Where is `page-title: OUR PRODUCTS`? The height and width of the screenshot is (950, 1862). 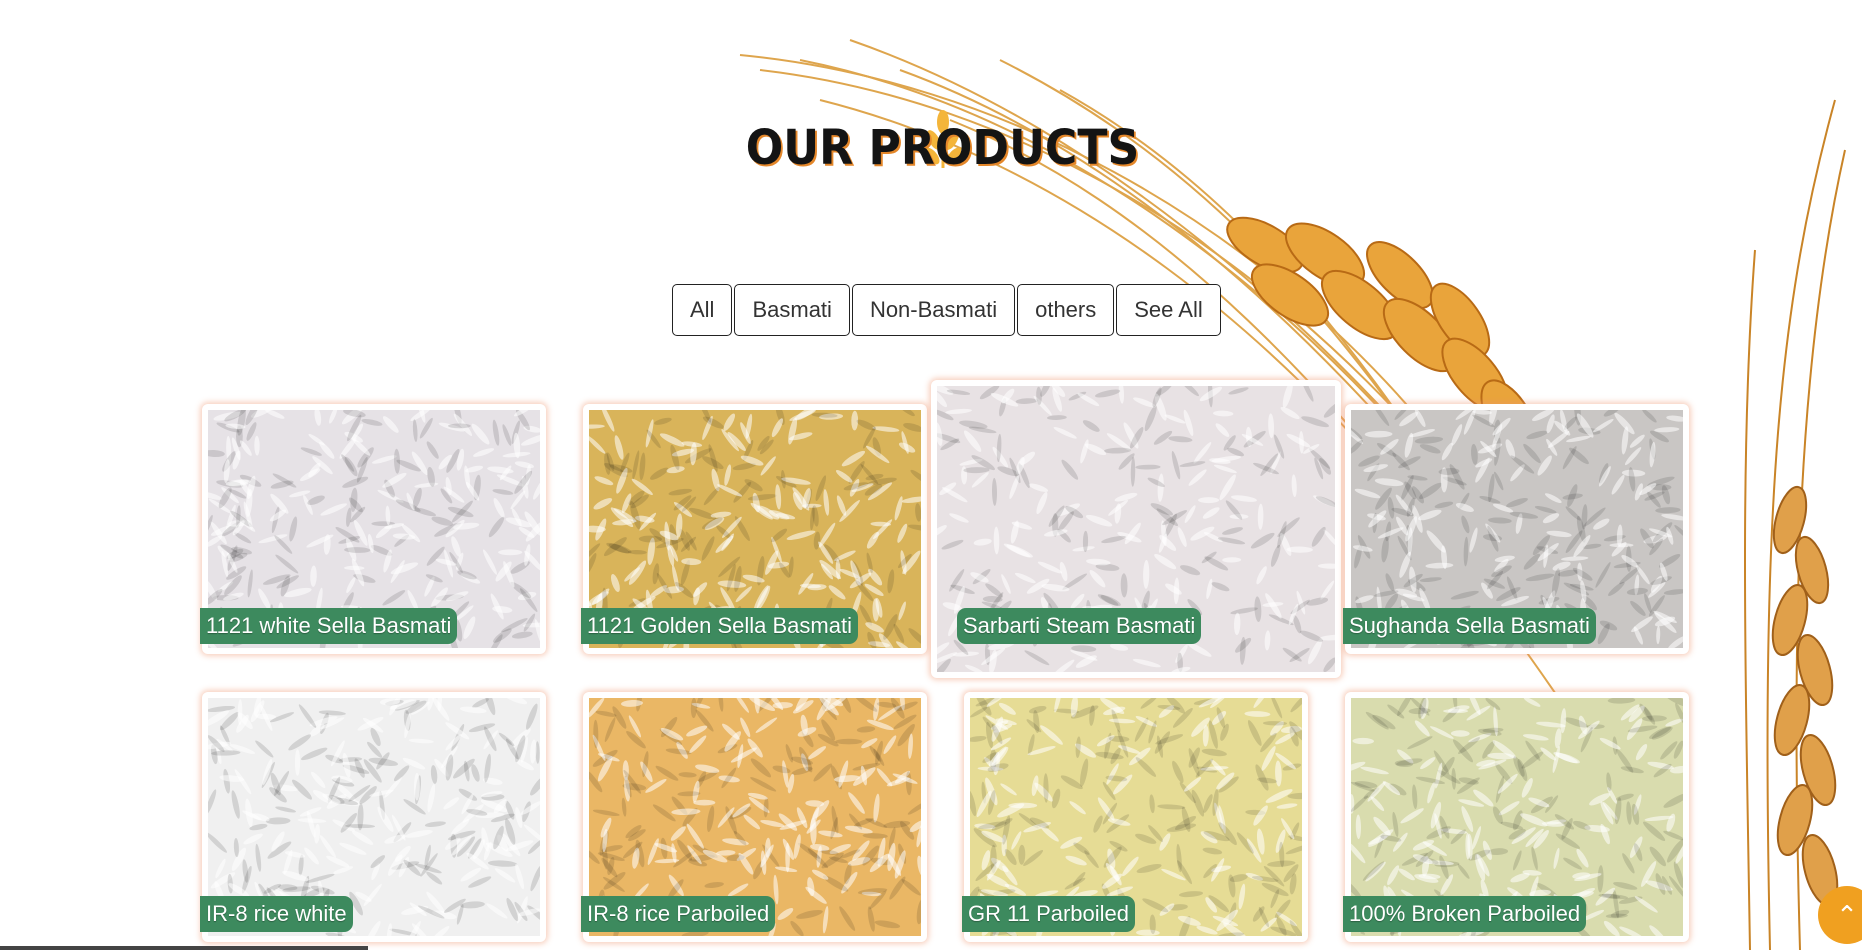 page-title: OUR PRODUCTS is located at coordinates (942, 148).